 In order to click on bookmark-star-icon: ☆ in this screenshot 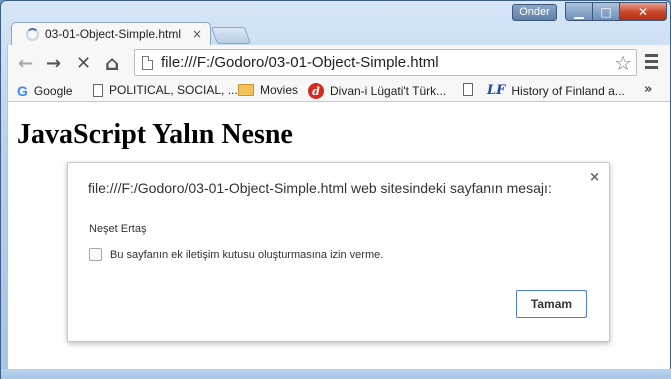, I will do `click(623, 63)`.